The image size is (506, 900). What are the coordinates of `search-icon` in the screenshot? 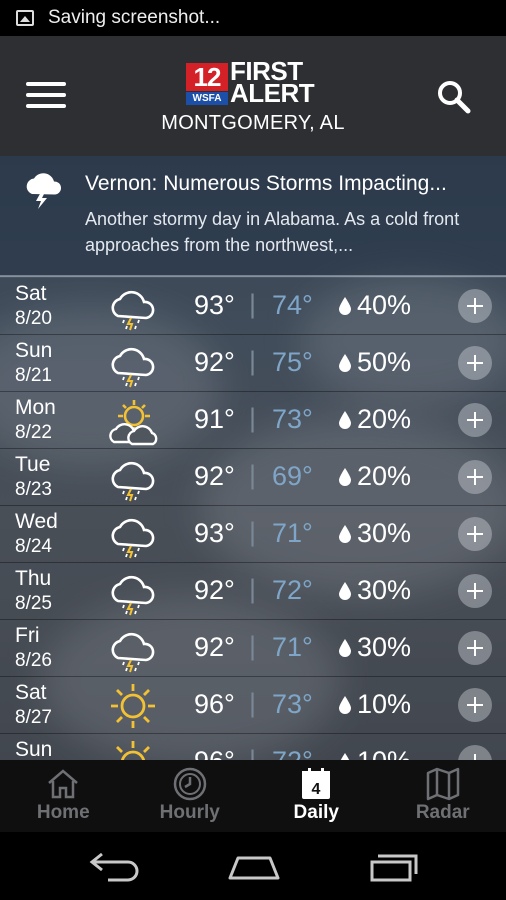 It's located at (454, 97).